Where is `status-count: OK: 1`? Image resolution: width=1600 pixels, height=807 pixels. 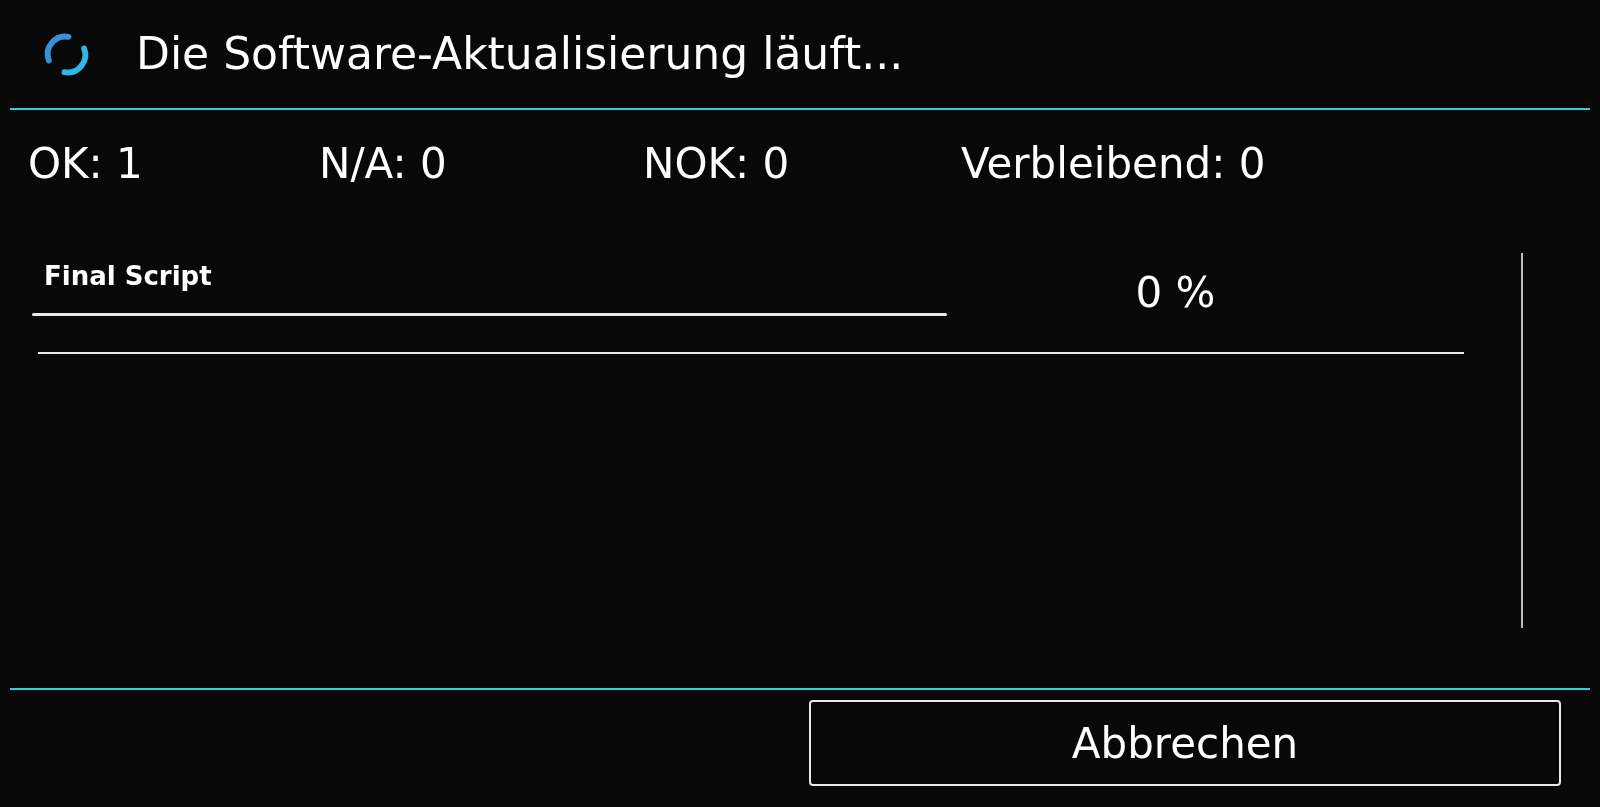
status-count: OK: 1 is located at coordinates (86, 164).